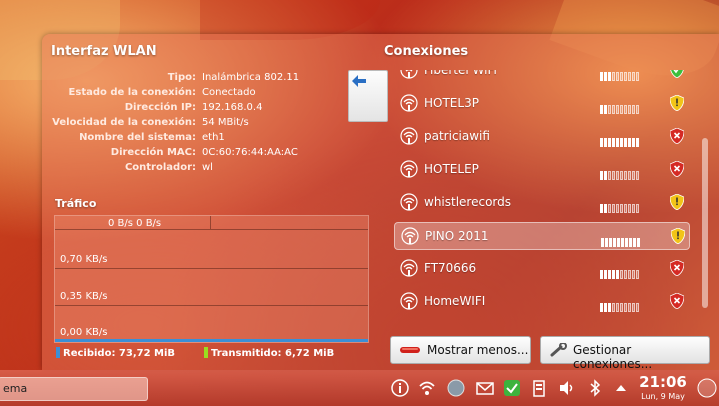 This screenshot has width=719, height=406. What do you see at coordinates (207, 167) in the screenshot?
I see `info-value: wl` at bounding box center [207, 167].